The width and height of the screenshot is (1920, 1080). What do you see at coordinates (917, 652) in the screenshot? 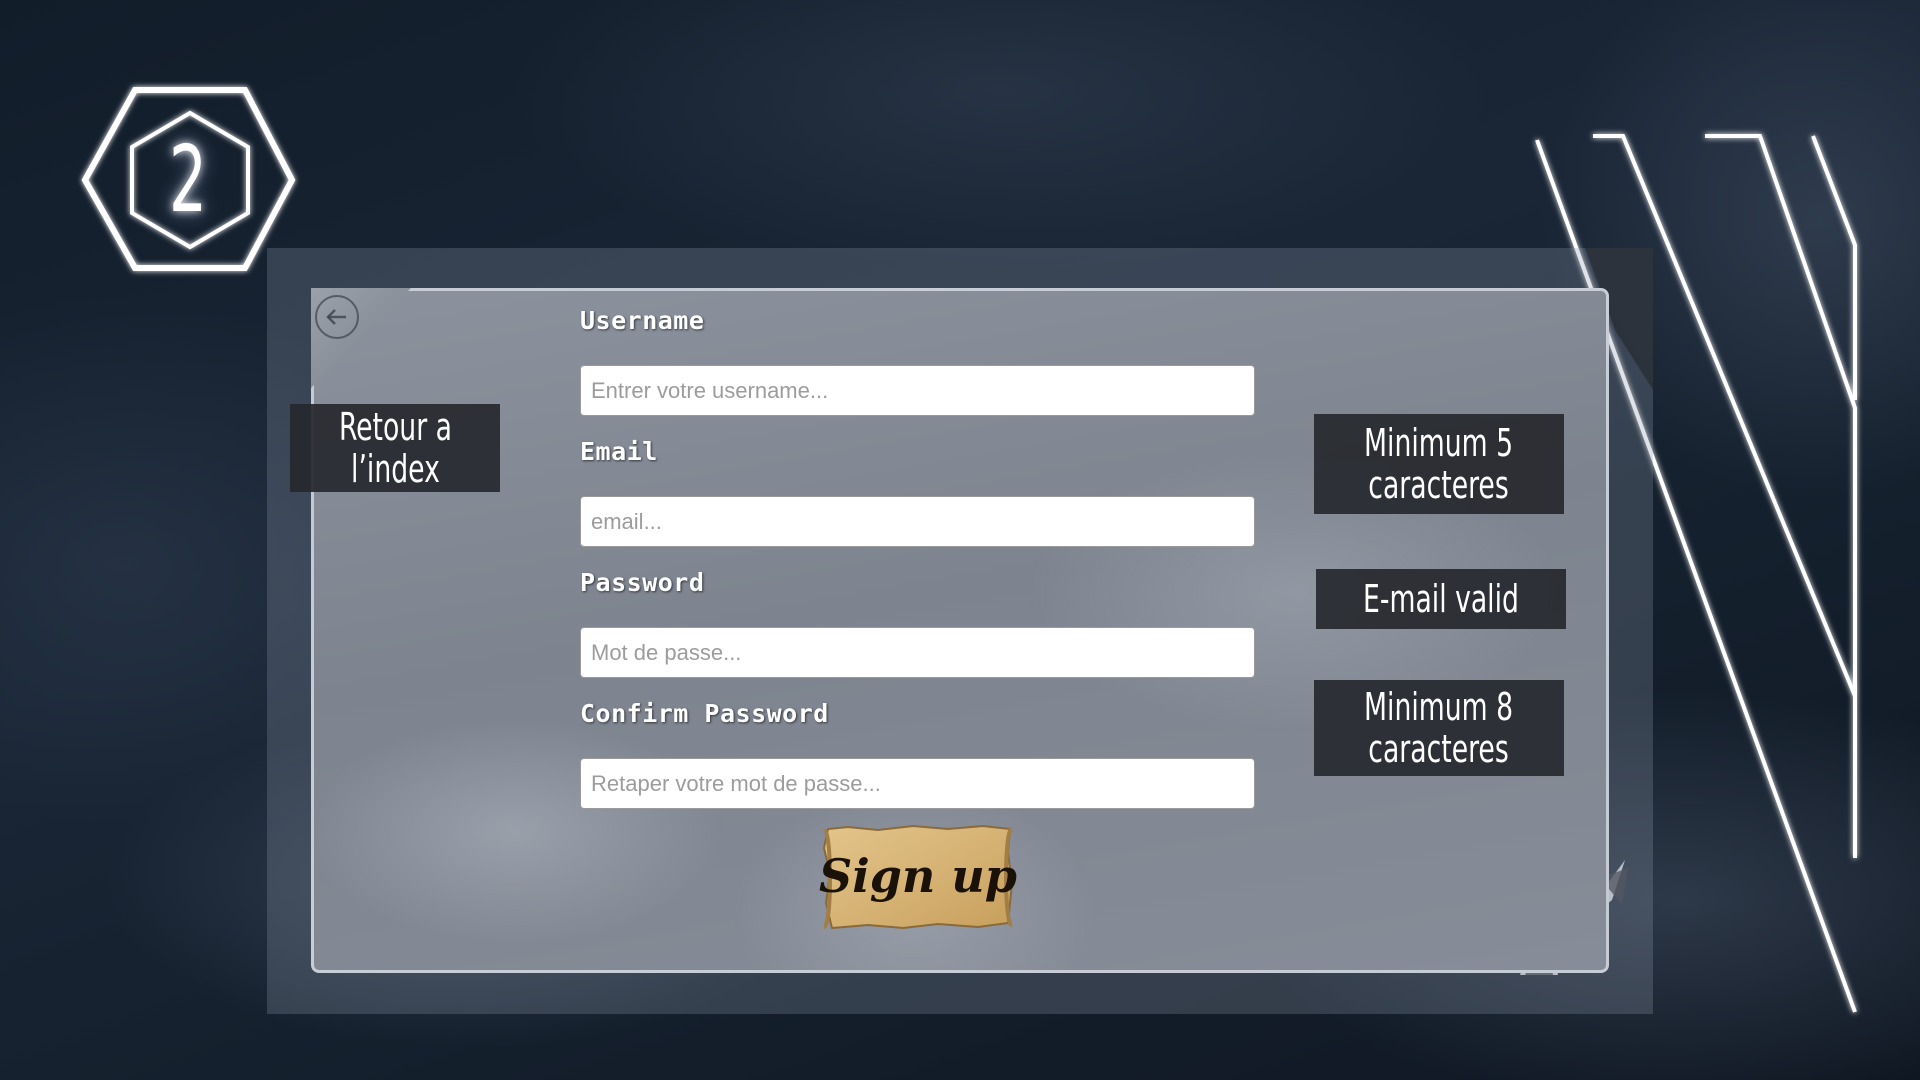
I see `password-input` at bounding box center [917, 652].